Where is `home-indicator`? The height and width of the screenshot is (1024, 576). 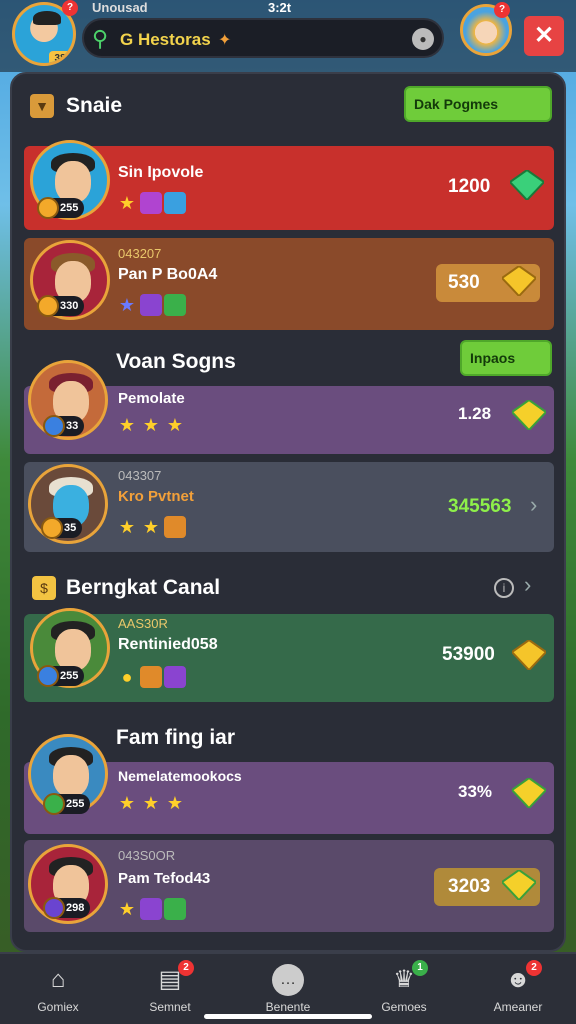 home-indicator is located at coordinates (288, 1016).